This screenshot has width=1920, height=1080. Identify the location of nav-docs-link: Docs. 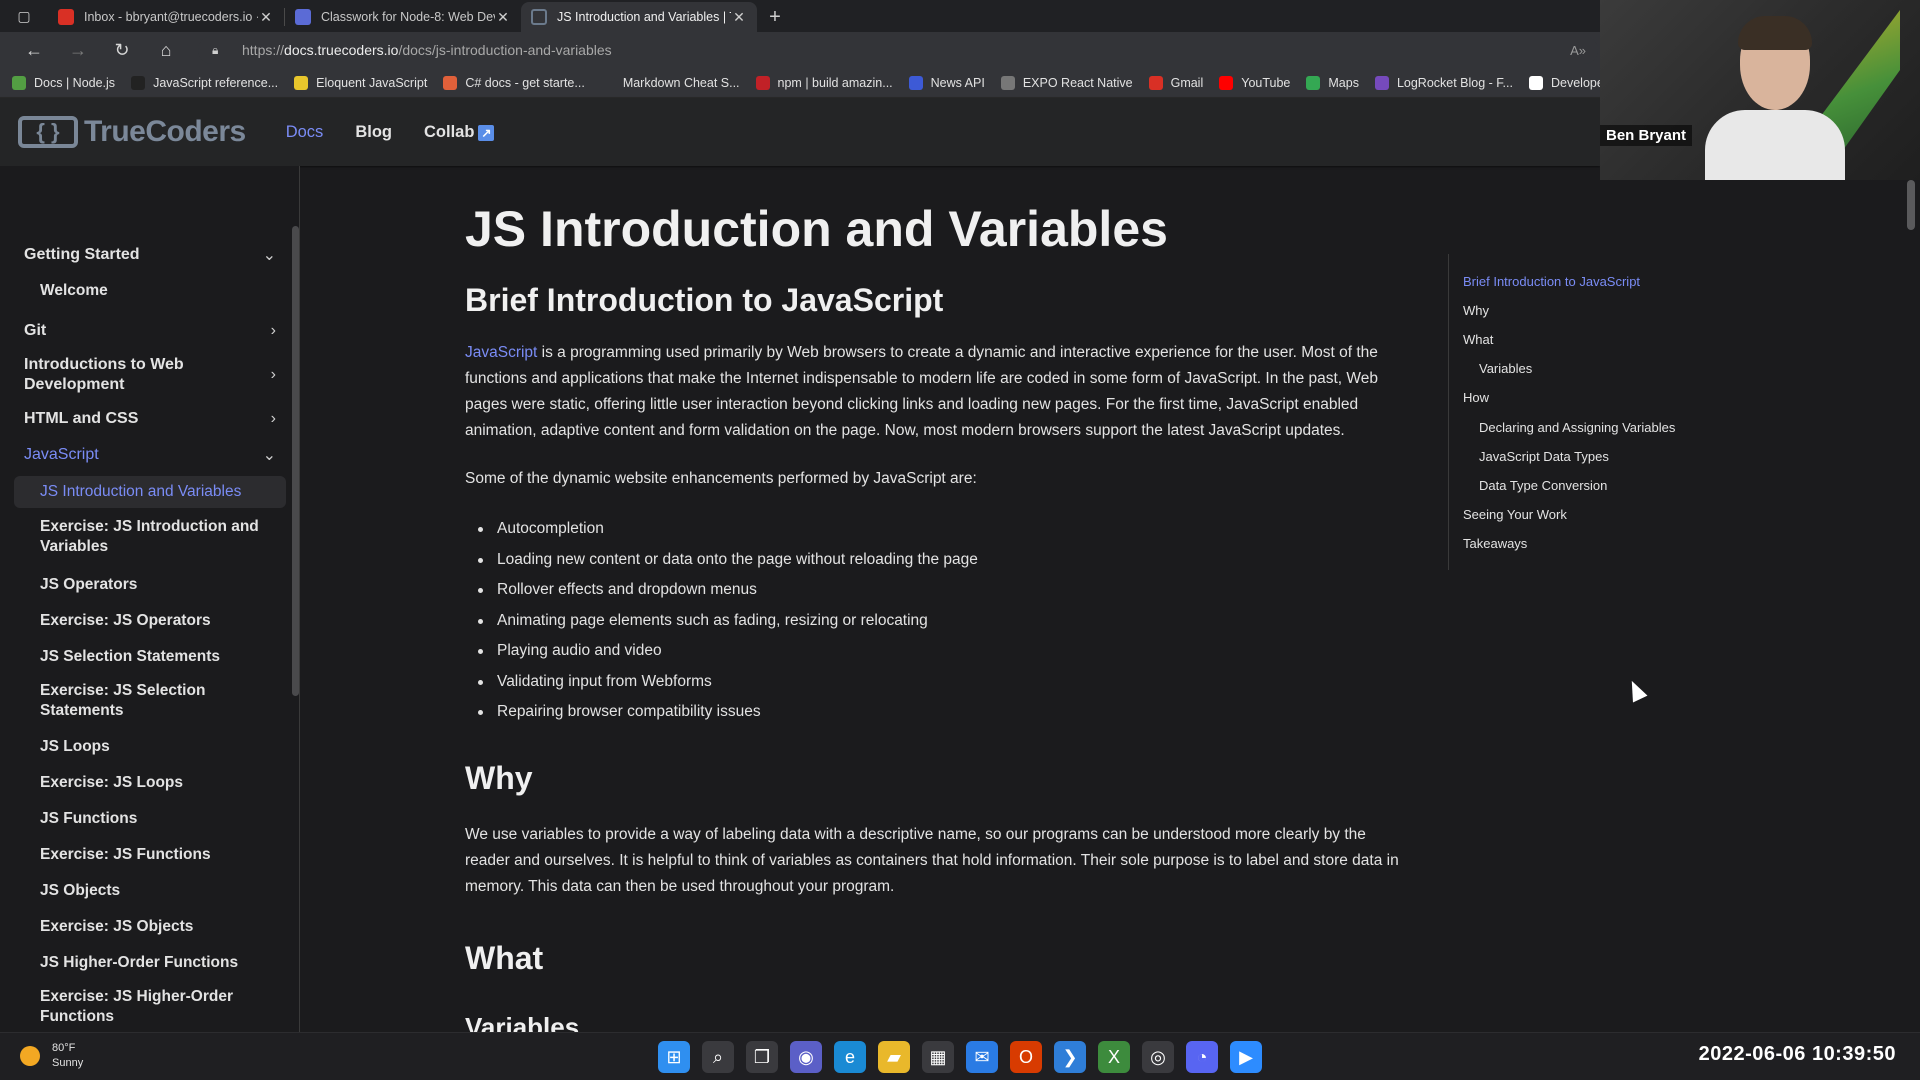
(305, 132).